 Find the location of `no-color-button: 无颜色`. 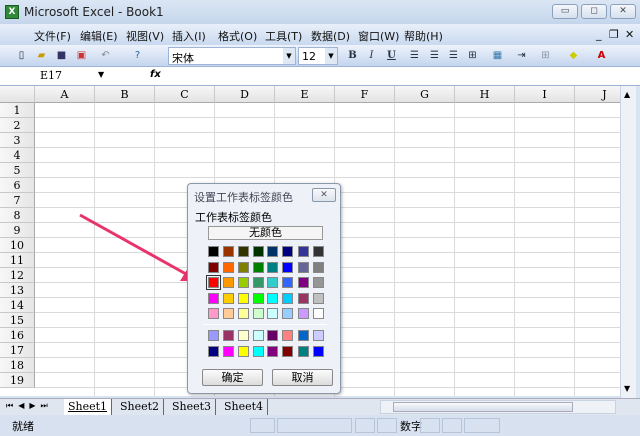

no-color-button: 无颜色 is located at coordinates (265, 233).